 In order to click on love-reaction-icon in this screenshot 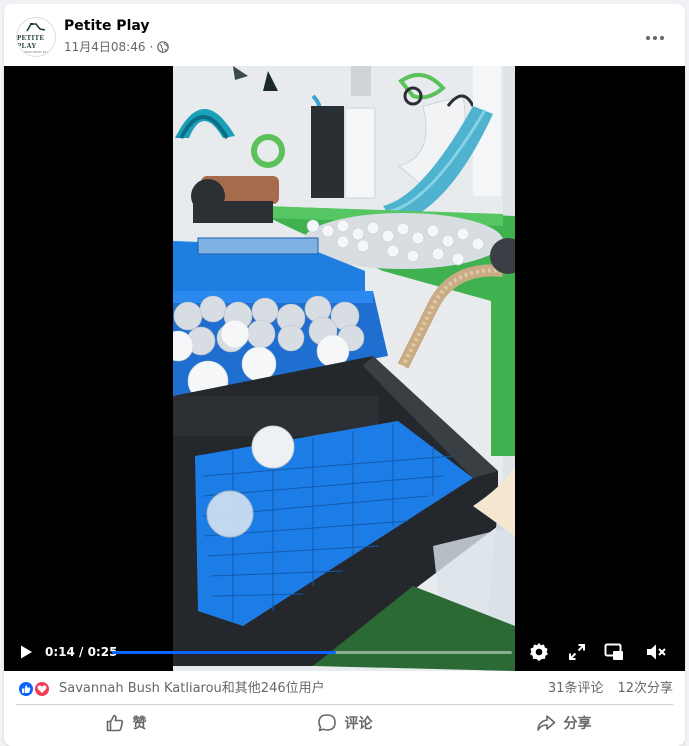, I will do `click(42, 689)`.